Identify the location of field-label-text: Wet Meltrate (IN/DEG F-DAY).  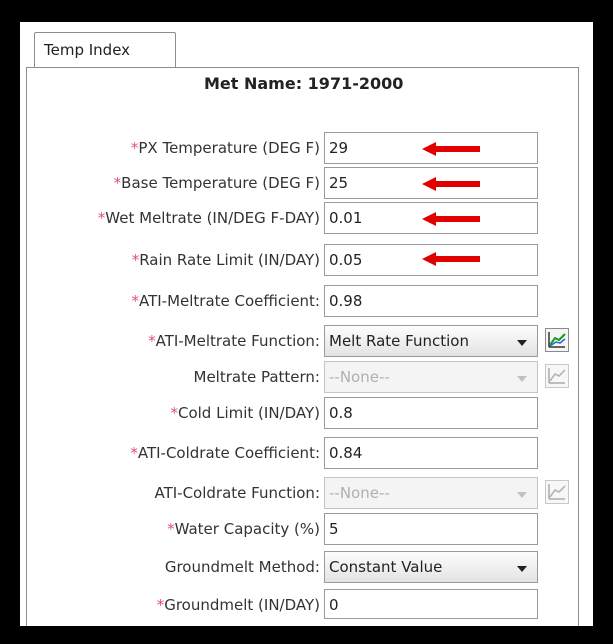
(212, 218).